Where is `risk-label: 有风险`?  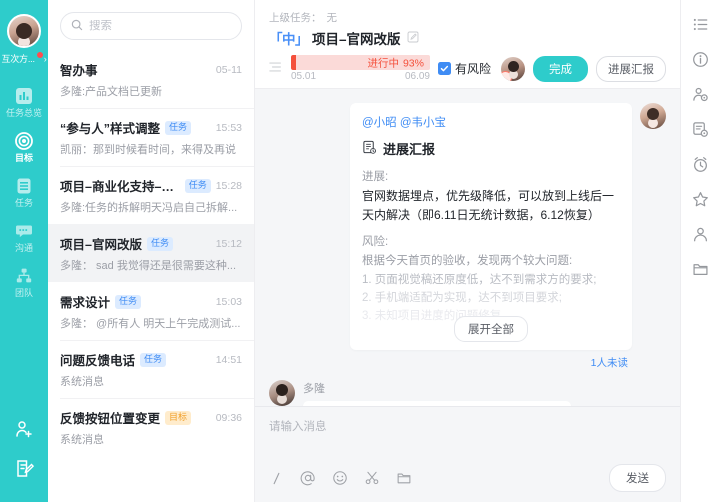 risk-label: 有风险 is located at coordinates (472, 69).